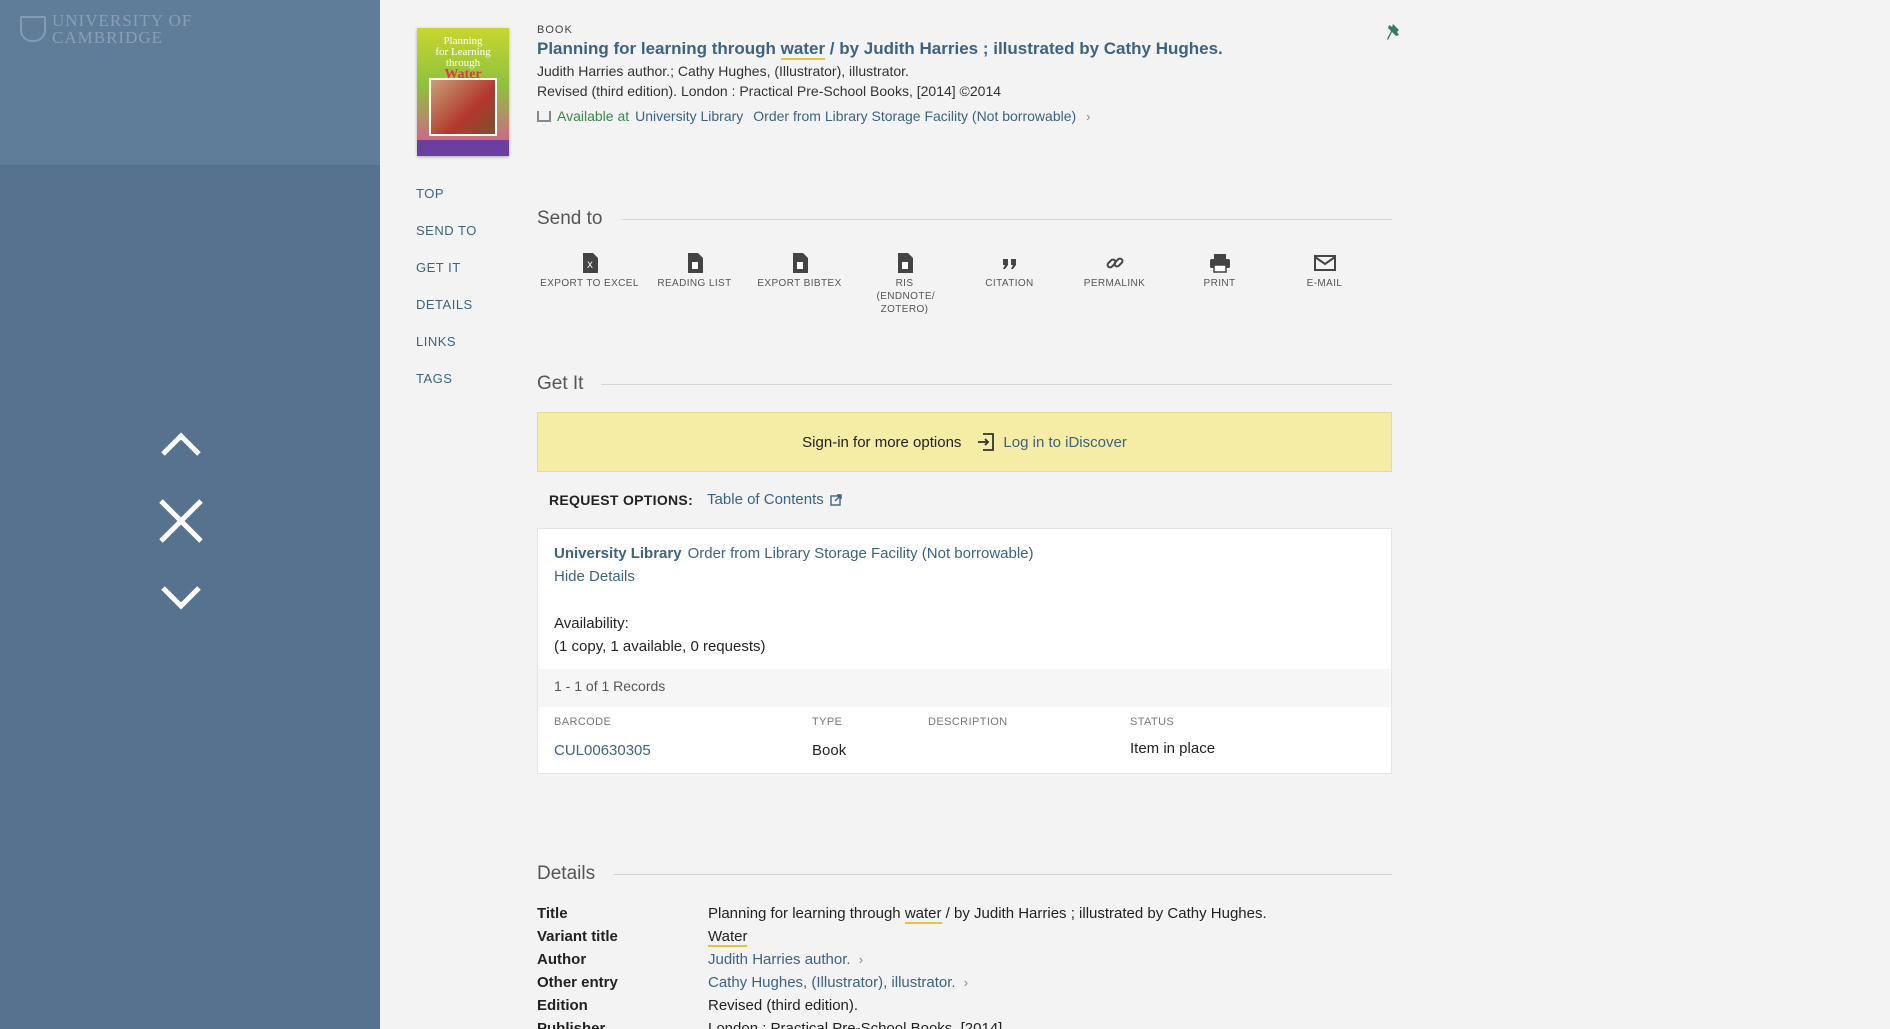 This screenshot has height=1029, width=1890. Describe the element at coordinates (591, 623) in the screenshot. I see `availability-label: Availability:` at that location.